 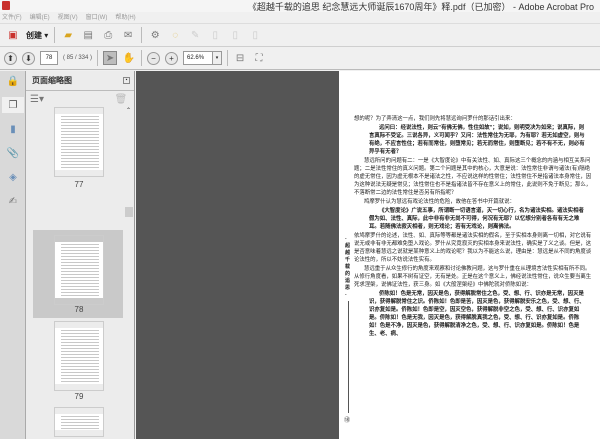 I want to click on comment-icon: ◌, so click(x=175, y=35).